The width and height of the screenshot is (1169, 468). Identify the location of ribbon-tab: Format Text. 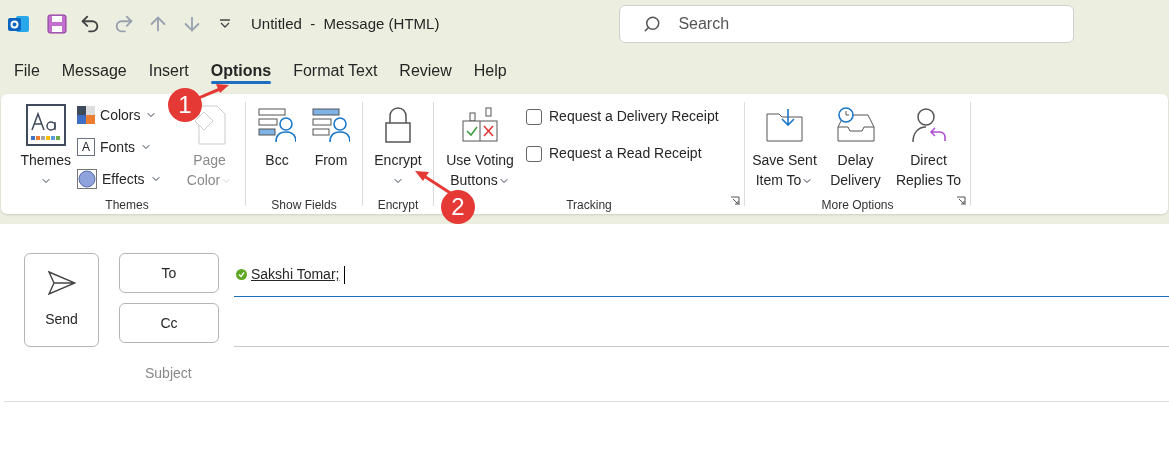
(335, 71).